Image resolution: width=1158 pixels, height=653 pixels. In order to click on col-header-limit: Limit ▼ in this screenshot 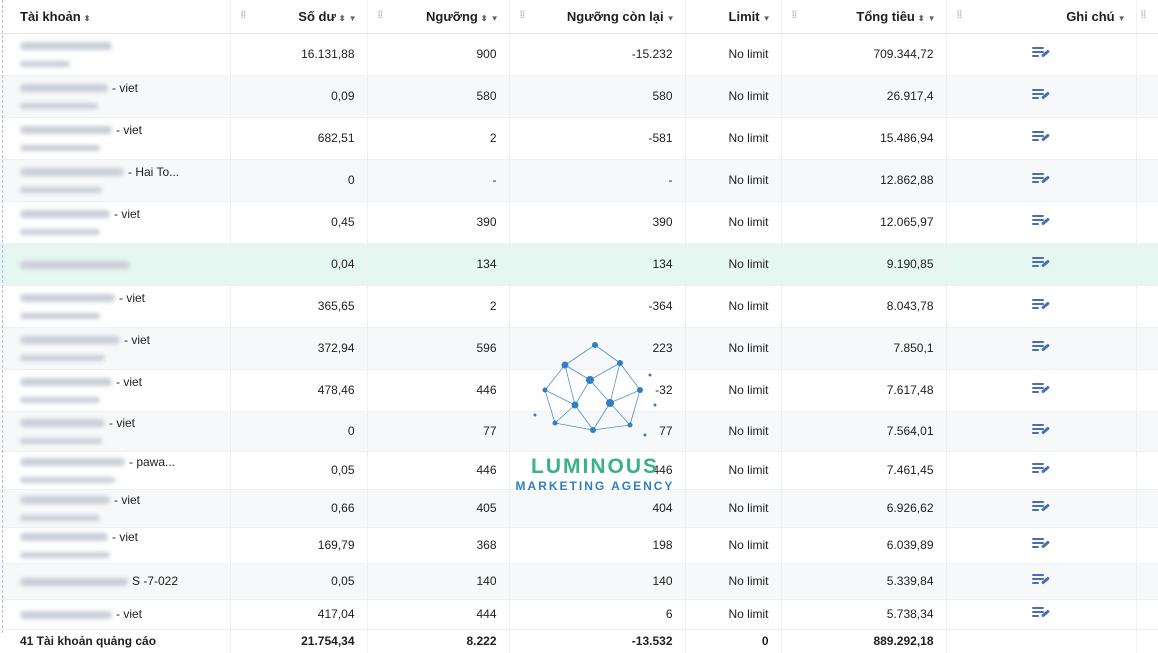, I will do `click(733, 17)`.